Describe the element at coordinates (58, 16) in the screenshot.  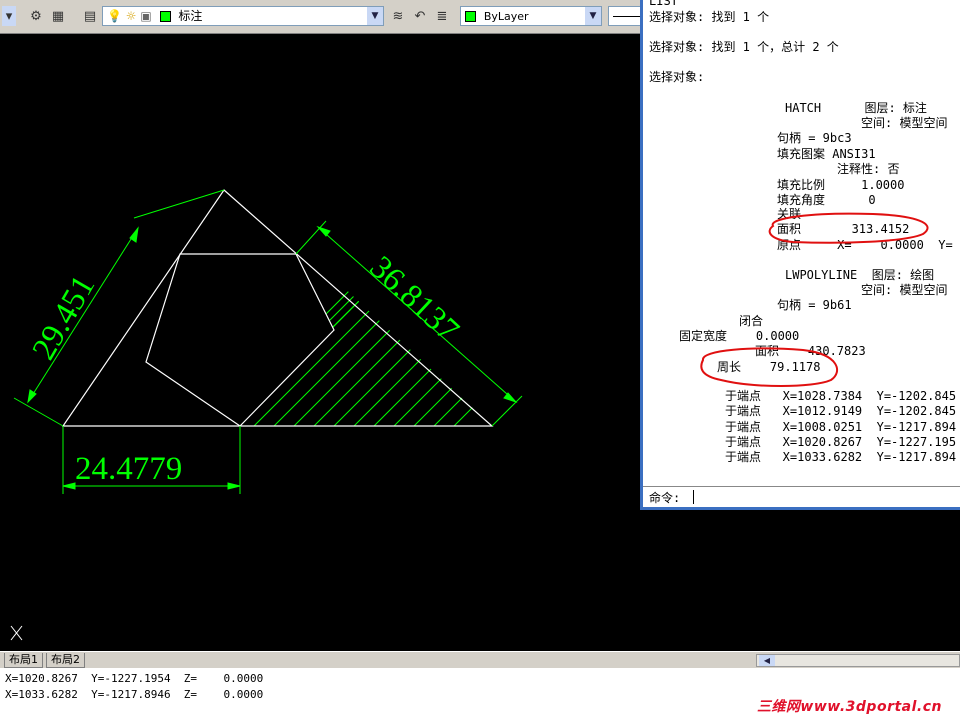
I see `layer-manager-icon: ▦` at that location.